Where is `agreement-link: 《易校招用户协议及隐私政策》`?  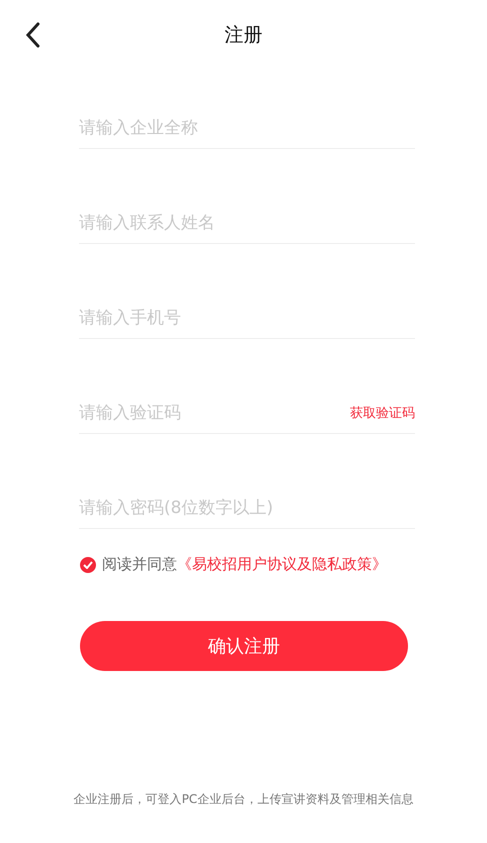
agreement-link: 《易校招用户协议及隐私政策》 is located at coordinates (282, 564).